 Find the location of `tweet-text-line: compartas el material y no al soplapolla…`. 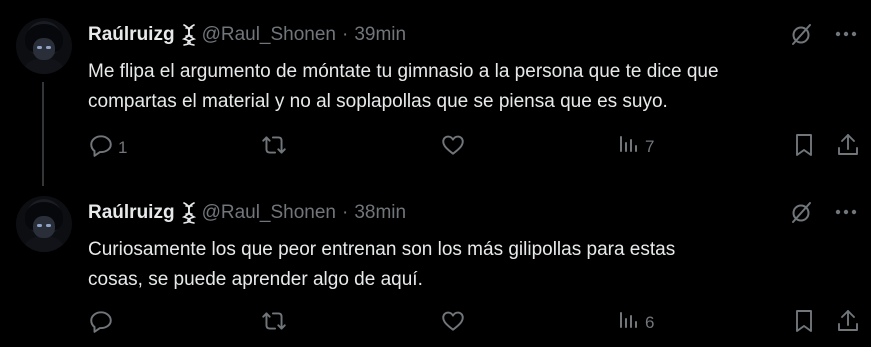

tweet-text-line: compartas el material y no al soplapolla… is located at coordinates (378, 101).